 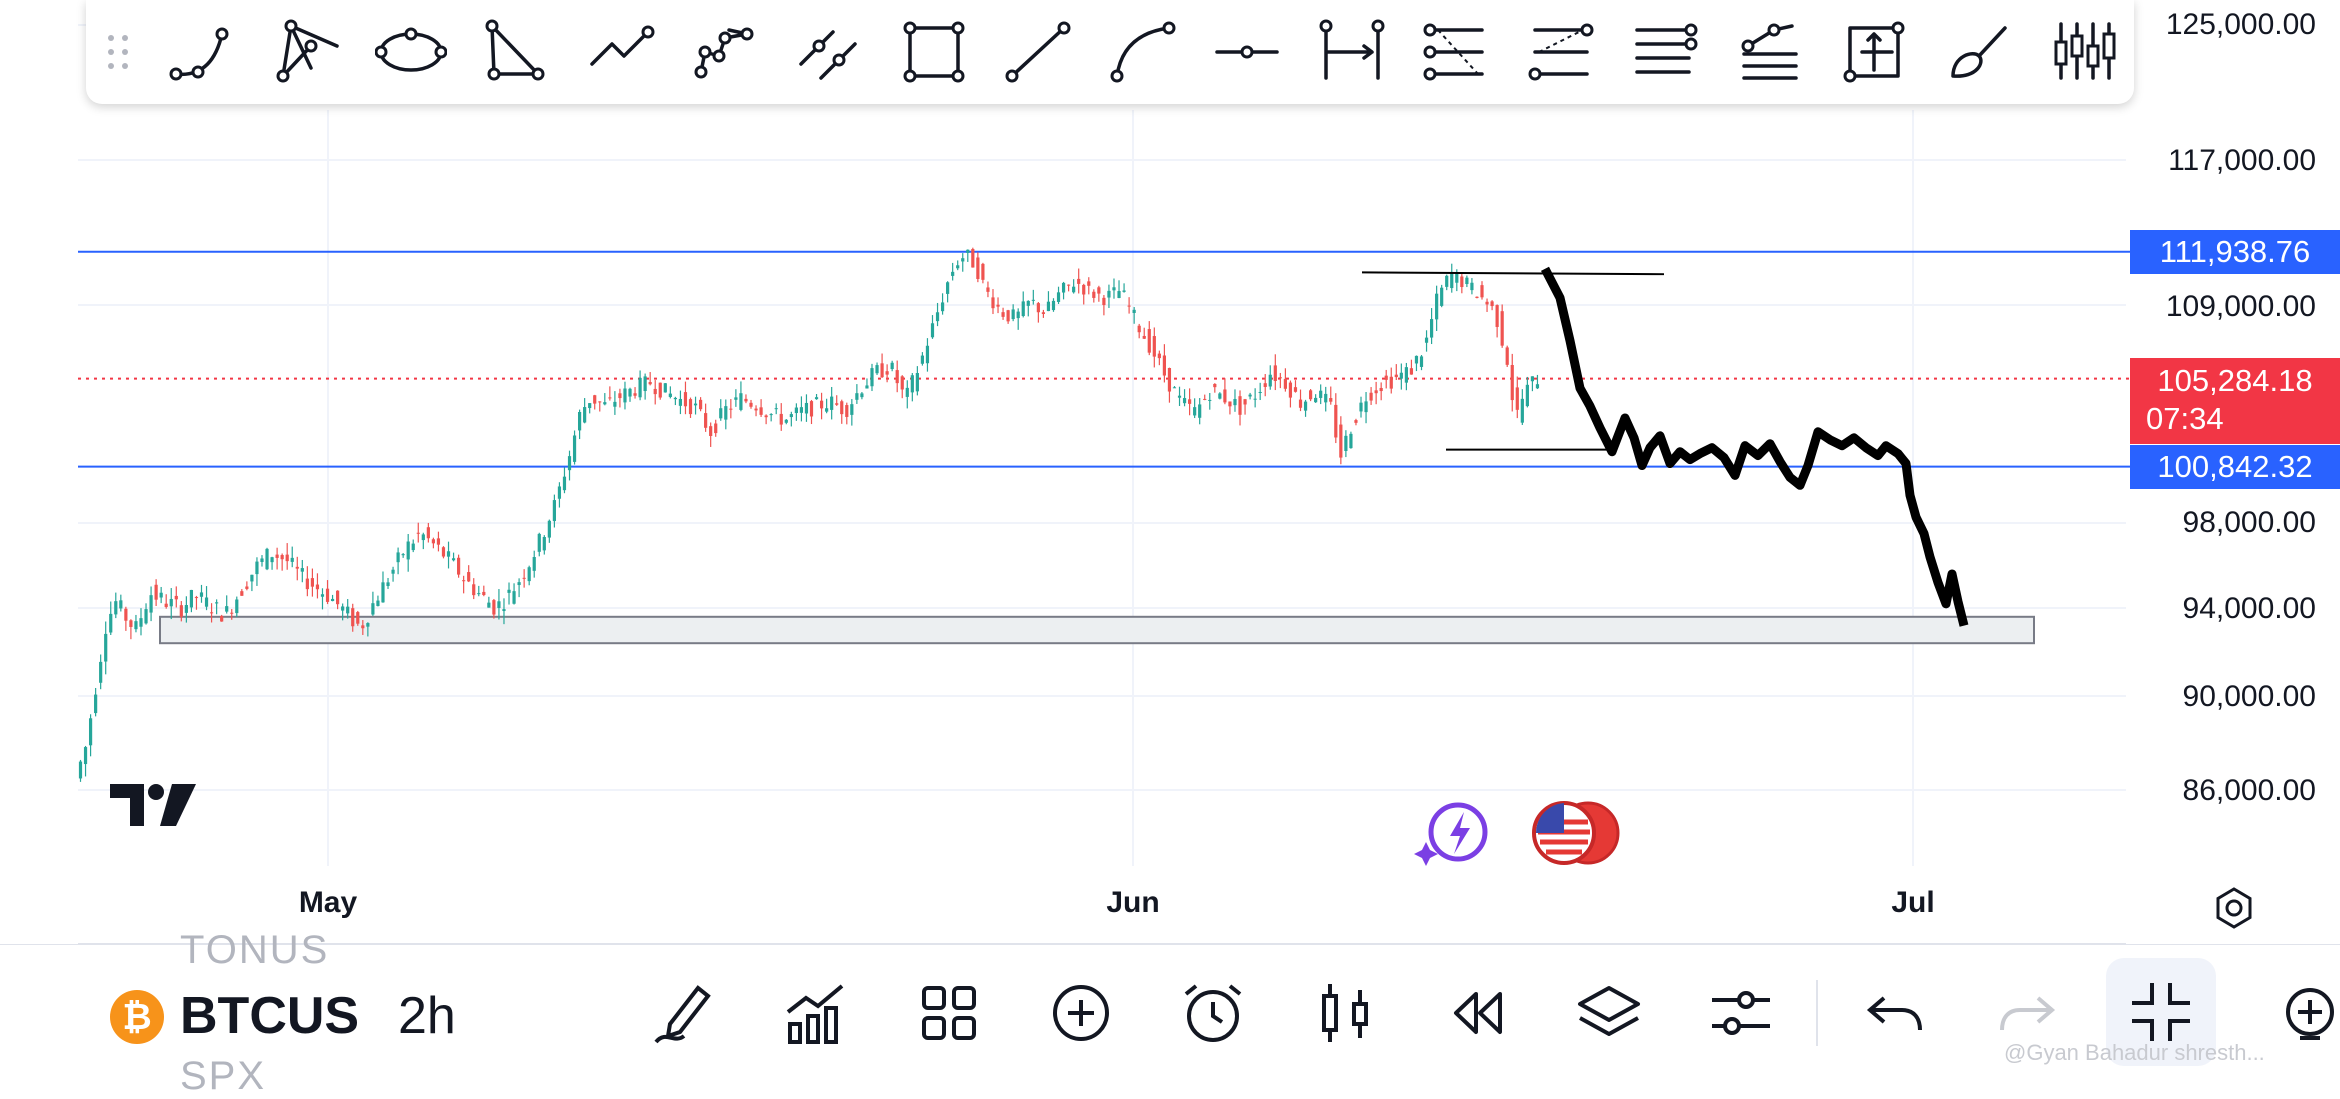 I want to click on horizontal-ray-tool, so click(x=1247, y=52).